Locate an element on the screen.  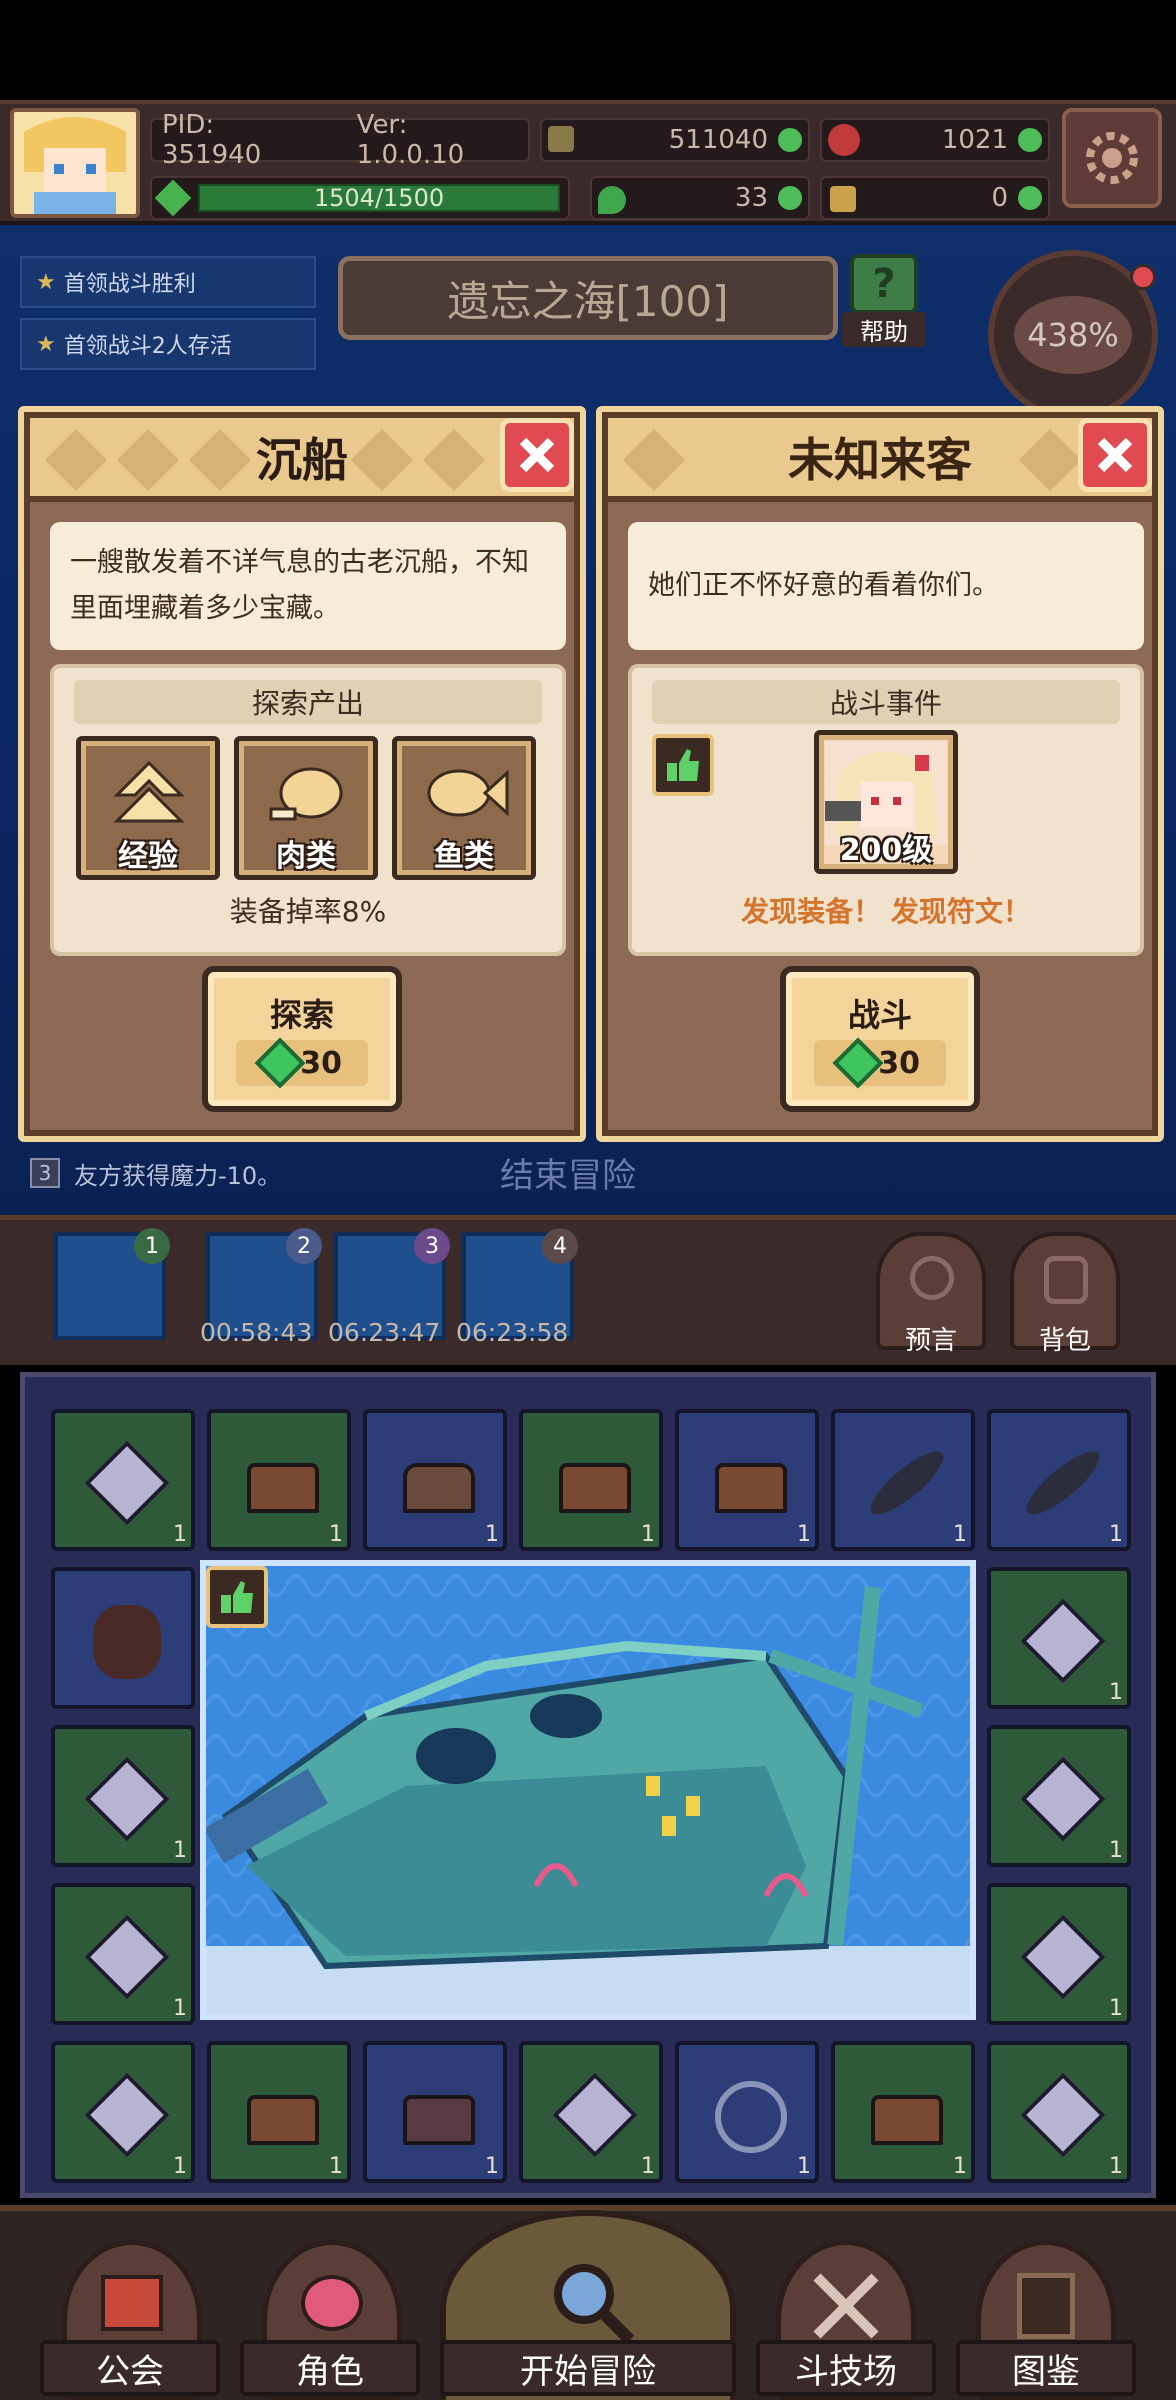
grid-cell-shield: 1 is located at coordinates (747, 2112).